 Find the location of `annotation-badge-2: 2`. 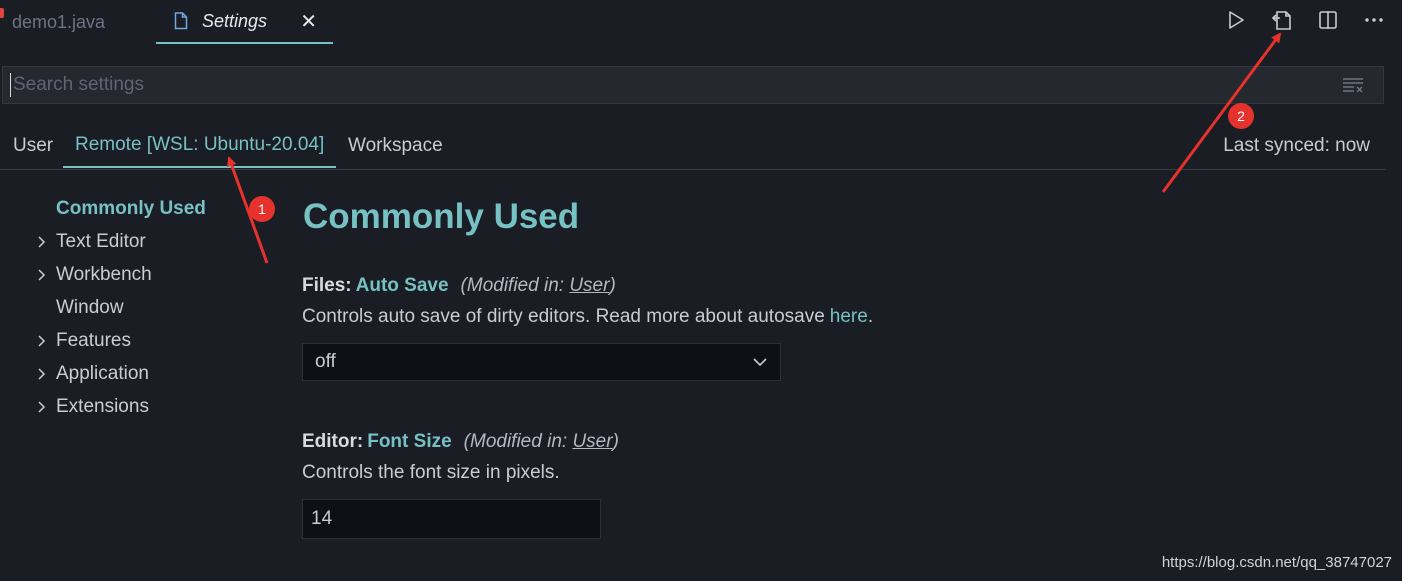

annotation-badge-2: 2 is located at coordinates (1241, 116).